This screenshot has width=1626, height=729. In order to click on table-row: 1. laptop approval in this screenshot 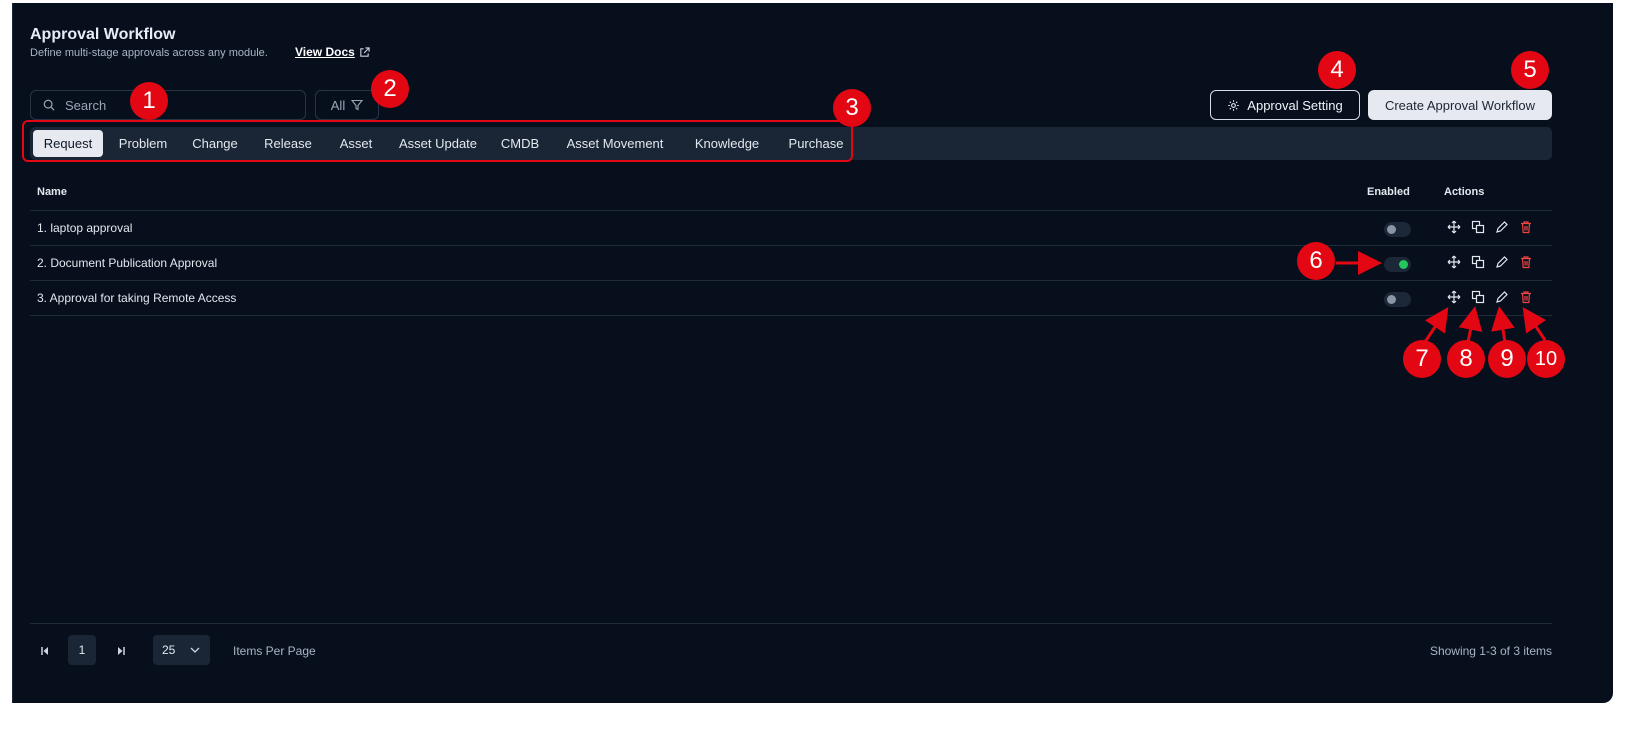, I will do `click(791, 228)`.